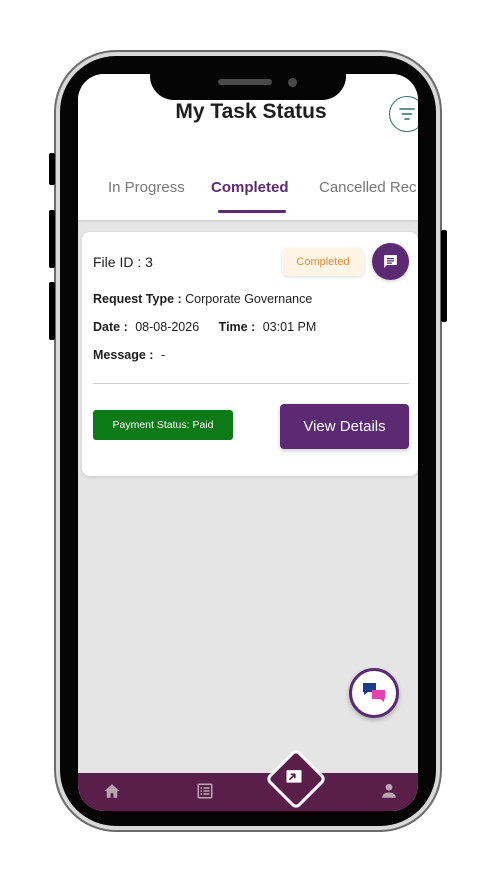  What do you see at coordinates (52, 239) in the screenshot?
I see `volume-up-button` at bounding box center [52, 239].